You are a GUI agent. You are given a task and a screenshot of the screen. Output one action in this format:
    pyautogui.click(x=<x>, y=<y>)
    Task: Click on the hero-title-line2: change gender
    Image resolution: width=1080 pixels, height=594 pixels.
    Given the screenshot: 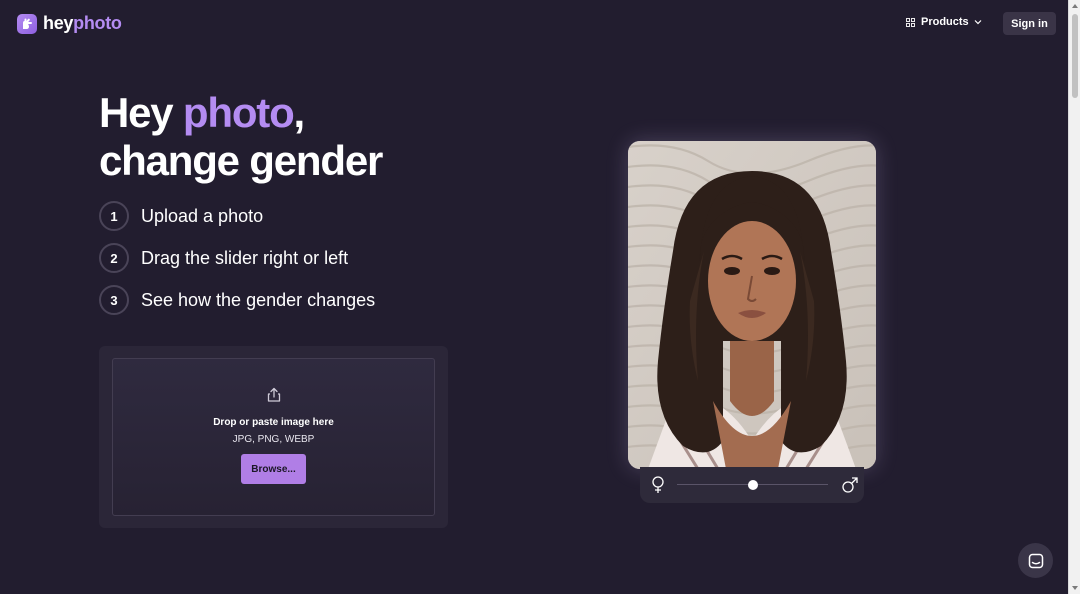 What is the action you would take?
    pyautogui.click(x=241, y=160)
    